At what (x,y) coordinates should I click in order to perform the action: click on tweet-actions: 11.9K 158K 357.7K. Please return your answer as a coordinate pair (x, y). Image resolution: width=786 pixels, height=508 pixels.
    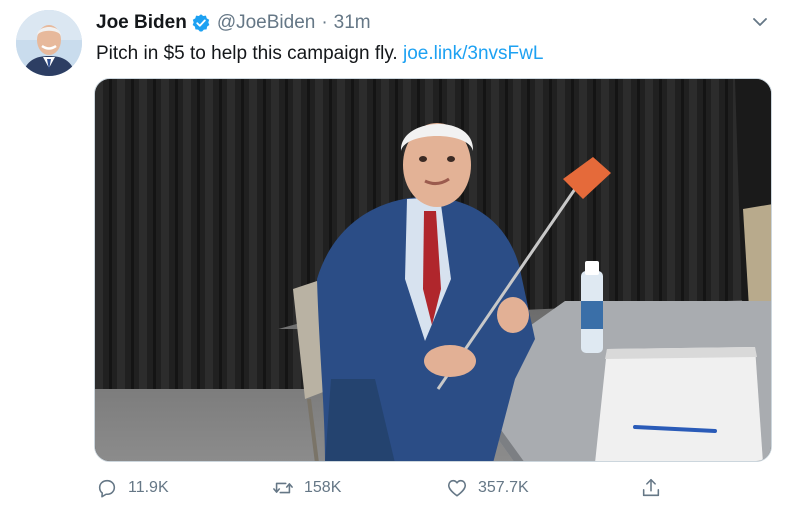
    Looking at the image, I should click on (434, 488).